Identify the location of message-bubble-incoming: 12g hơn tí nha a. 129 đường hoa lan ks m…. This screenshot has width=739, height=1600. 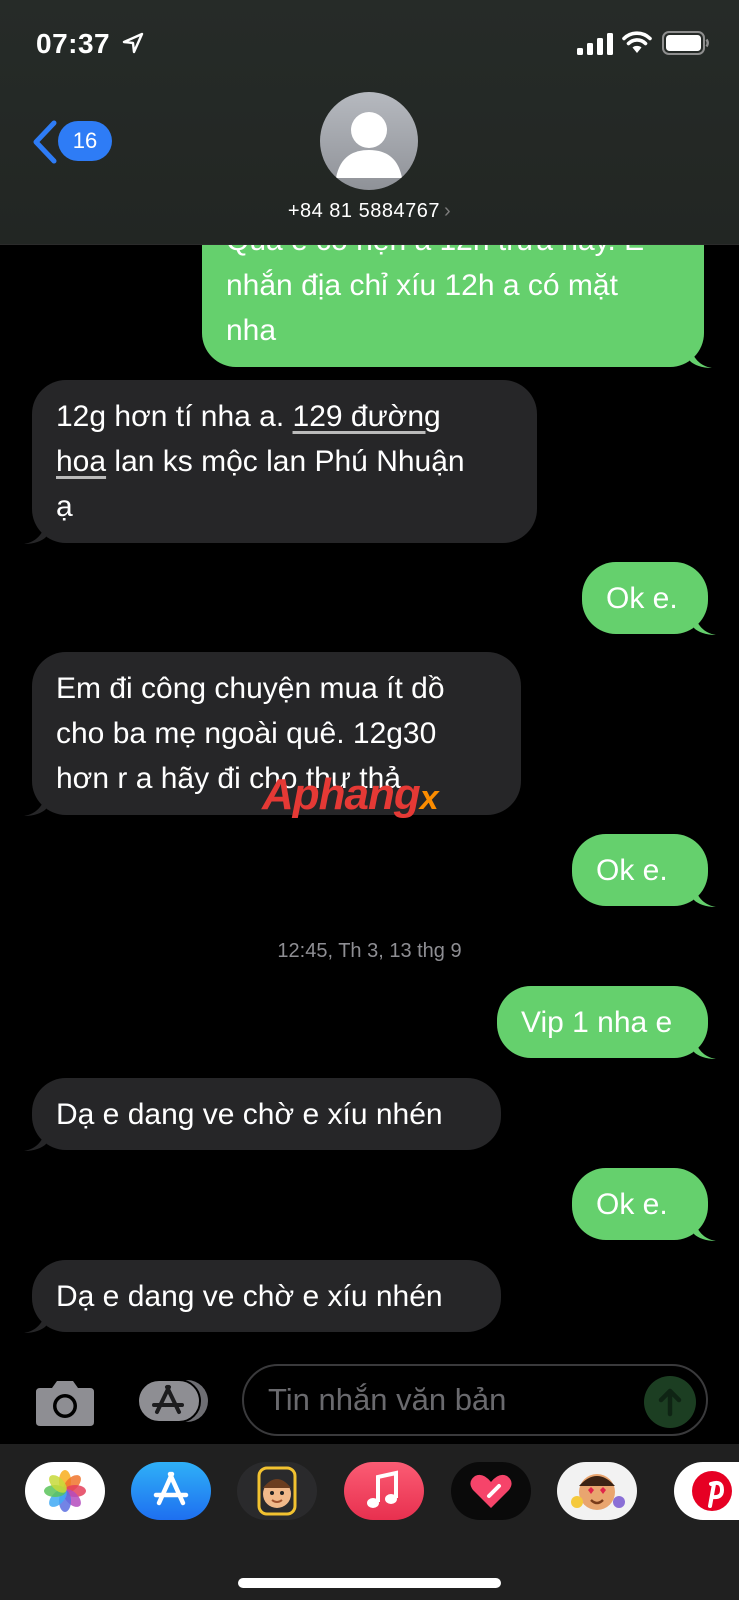
(280, 462).